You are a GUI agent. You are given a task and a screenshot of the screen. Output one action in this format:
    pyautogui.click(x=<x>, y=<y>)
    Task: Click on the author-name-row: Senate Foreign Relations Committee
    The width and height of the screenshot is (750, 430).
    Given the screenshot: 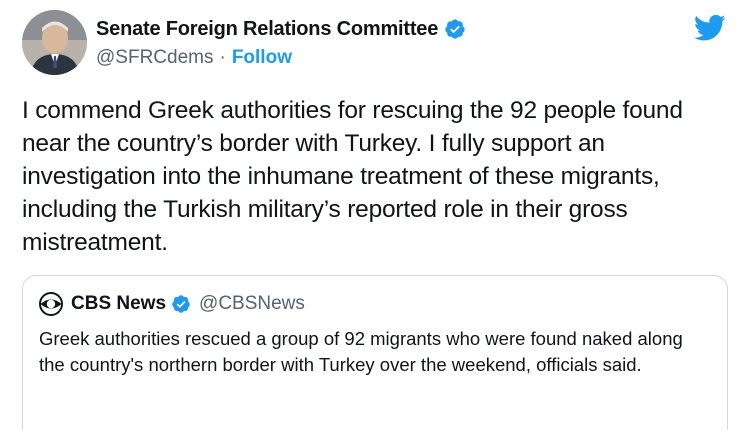 What is the action you would take?
    pyautogui.click(x=281, y=29)
    